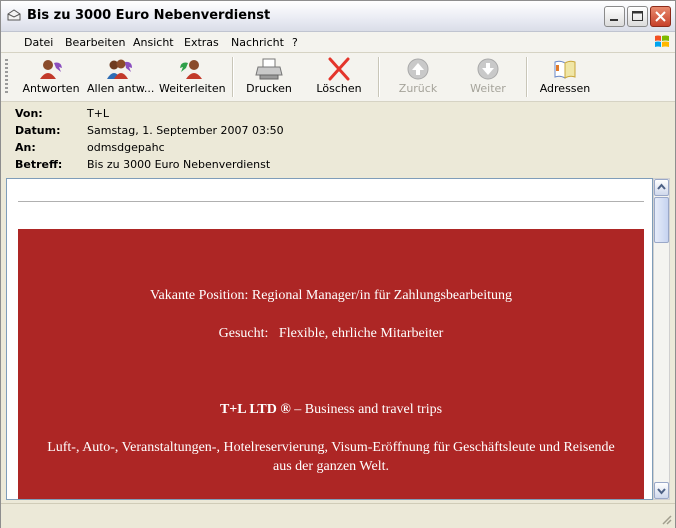 This screenshot has height=528, width=676. What do you see at coordinates (614, 16) in the screenshot?
I see `minimize-button` at bounding box center [614, 16].